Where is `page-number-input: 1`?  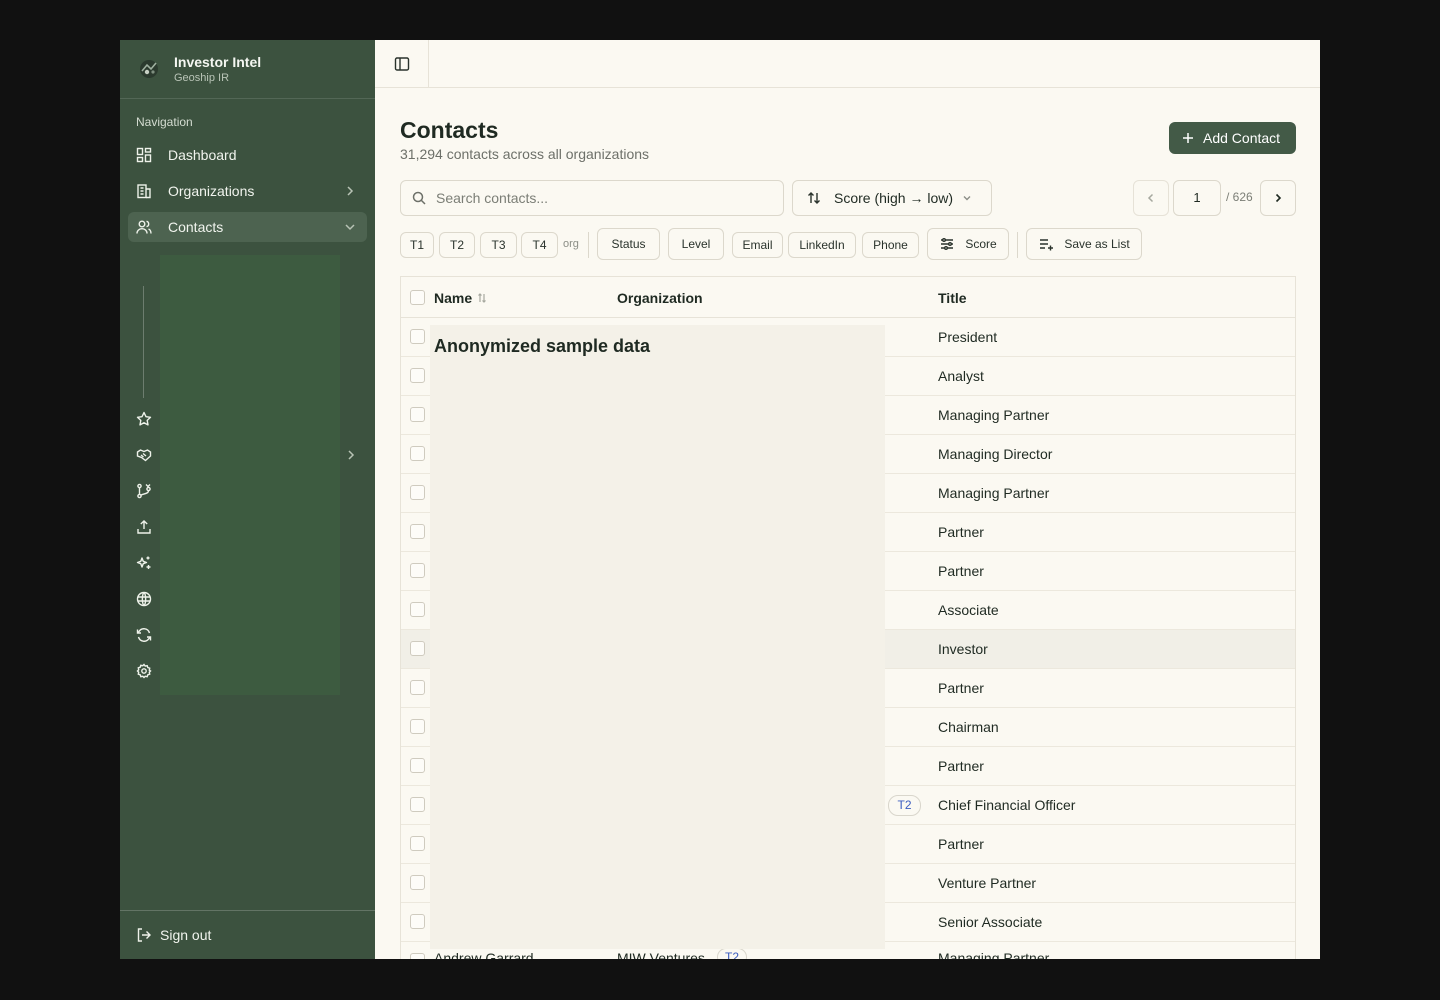
page-number-input: 1 is located at coordinates (1197, 198).